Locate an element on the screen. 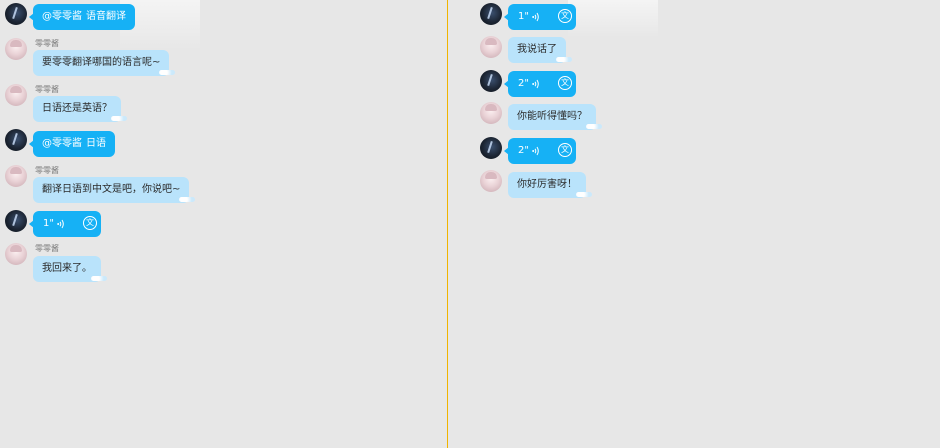 This screenshot has height=448, width=940. message-text: 你能听得懂吗？ is located at coordinates (552, 116).